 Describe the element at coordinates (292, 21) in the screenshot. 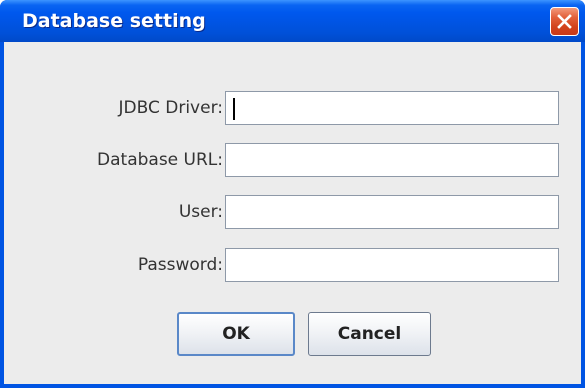

I see `title-bar: Database setting` at that location.